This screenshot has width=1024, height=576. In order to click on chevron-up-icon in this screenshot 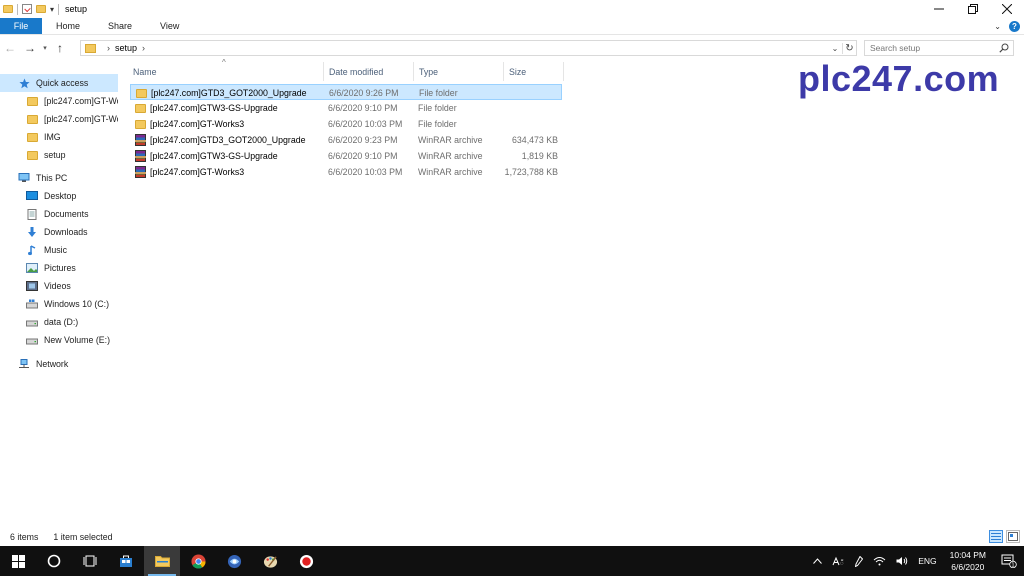, I will do `click(817, 561)`.